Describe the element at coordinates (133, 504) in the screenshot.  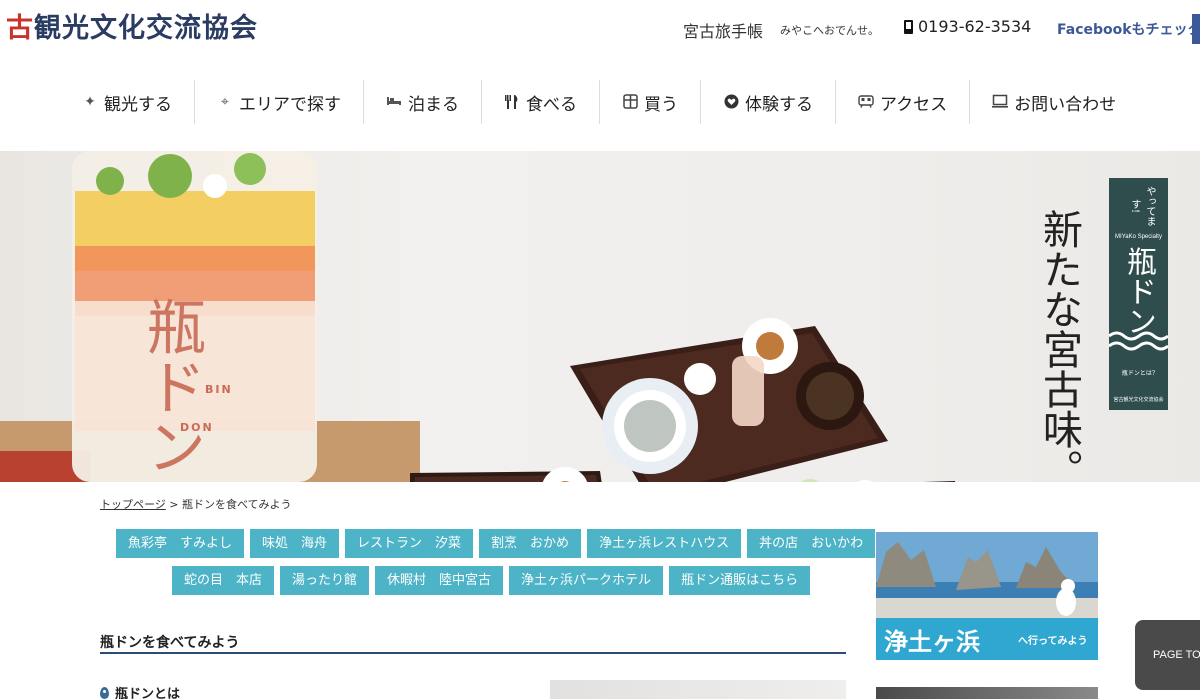
I see `breadcrumb-home: トップページ` at that location.